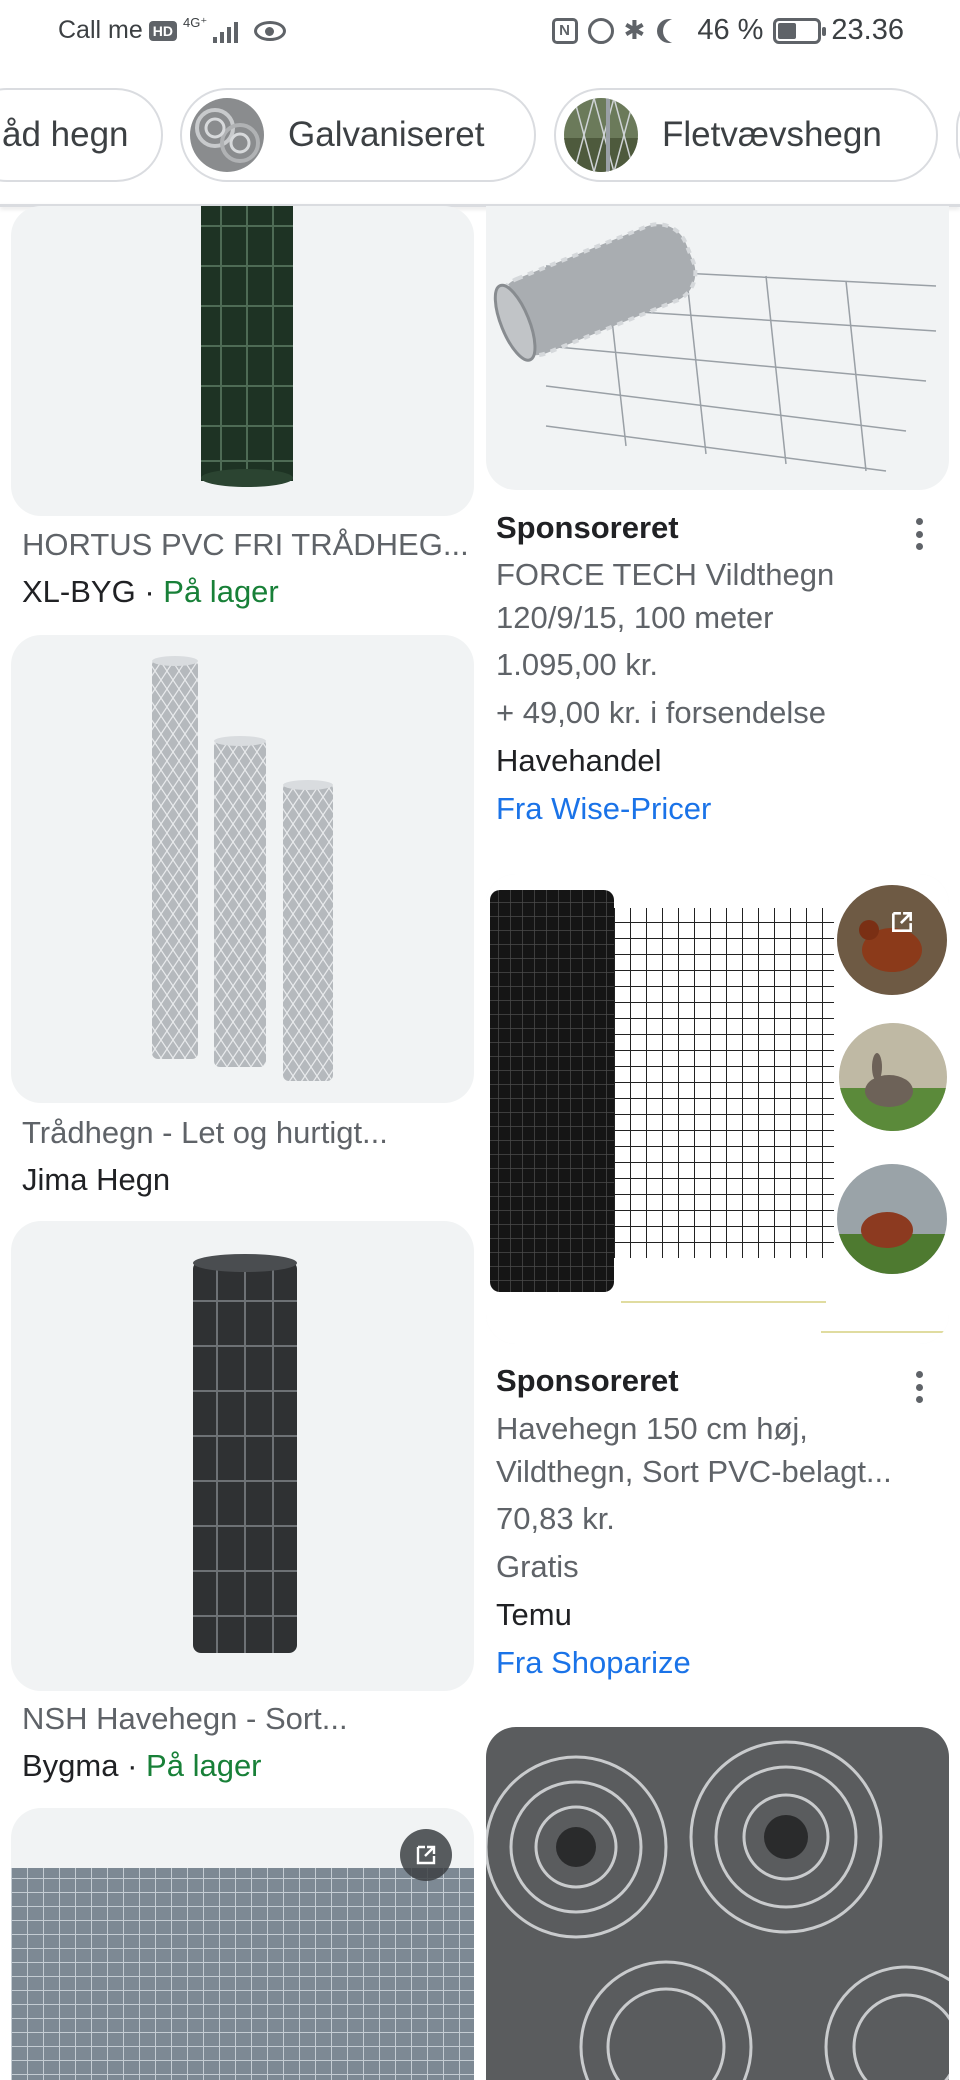 The width and height of the screenshot is (960, 2080). I want to click on signal-icon, so click(226, 31).